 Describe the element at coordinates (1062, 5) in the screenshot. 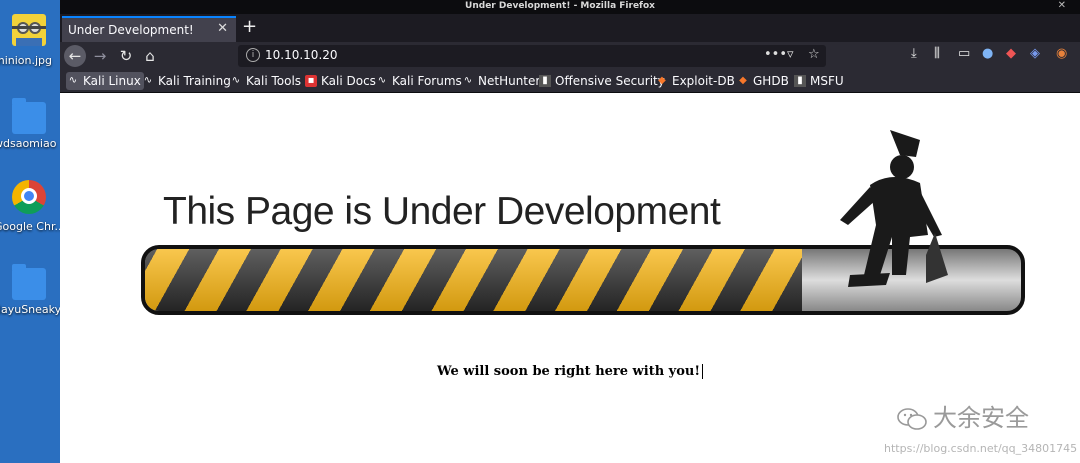

I see `close-window-icon: ✕` at that location.